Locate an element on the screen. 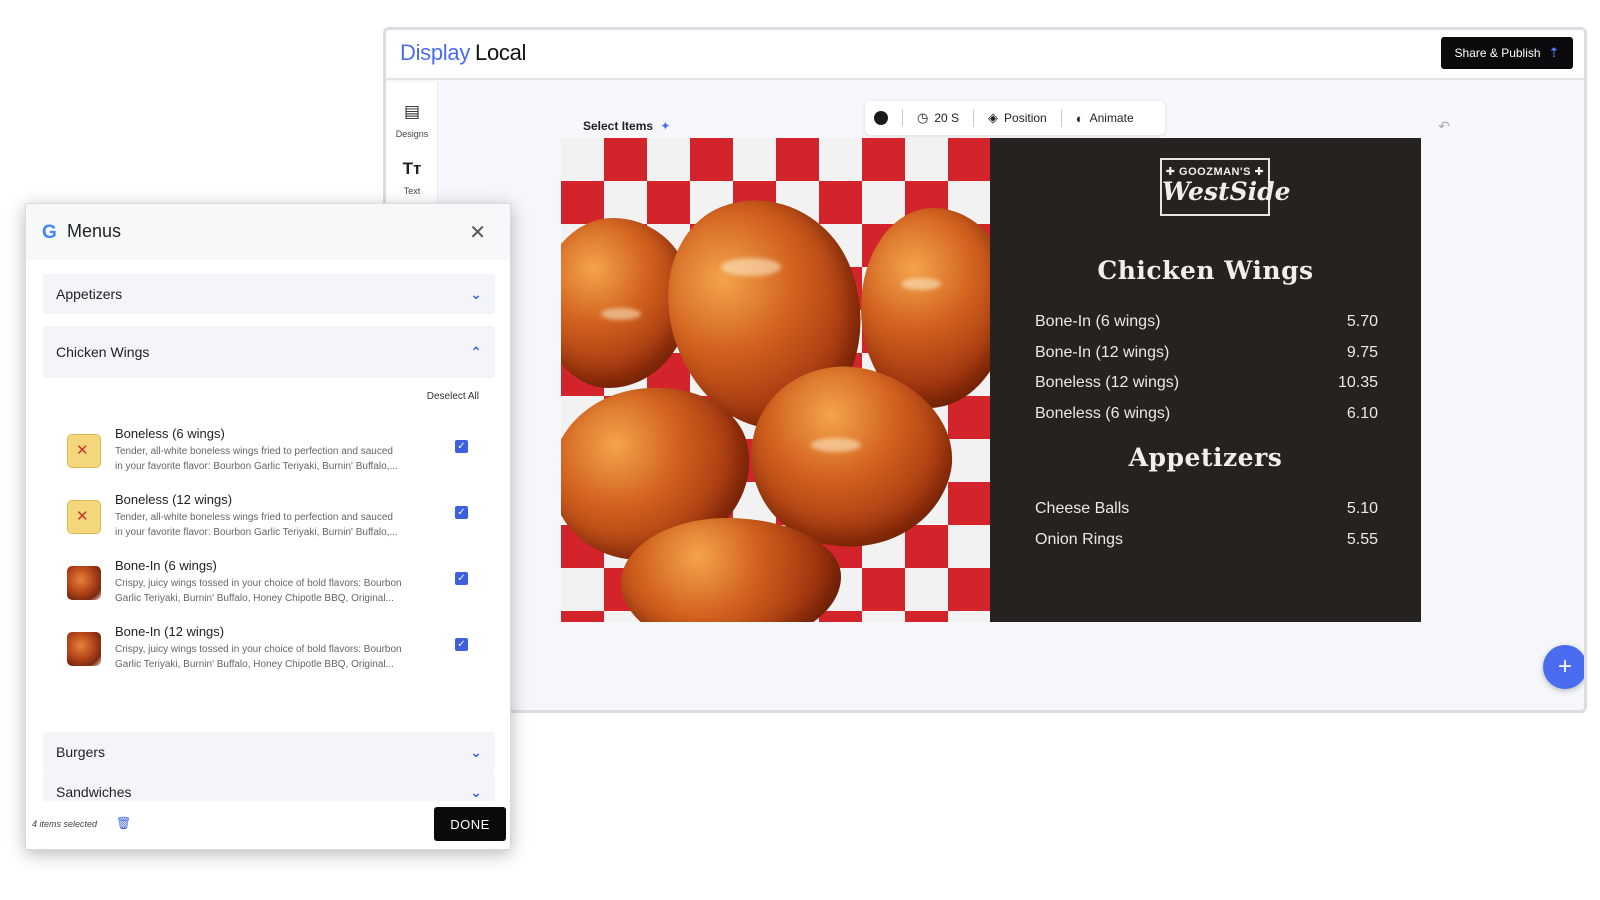 The width and height of the screenshot is (1600, 900). color-swatch is located at coordinates (881, 118).